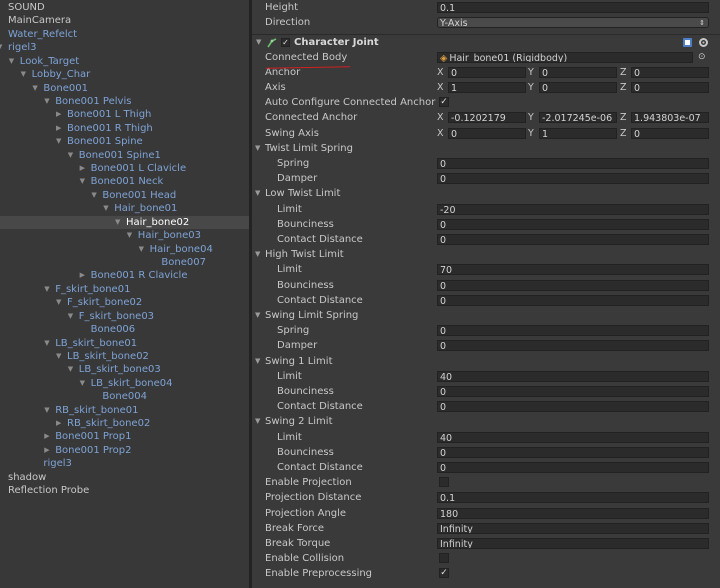 The image size is (720, 588). I want to click on gear-icon, so click(703, 42).